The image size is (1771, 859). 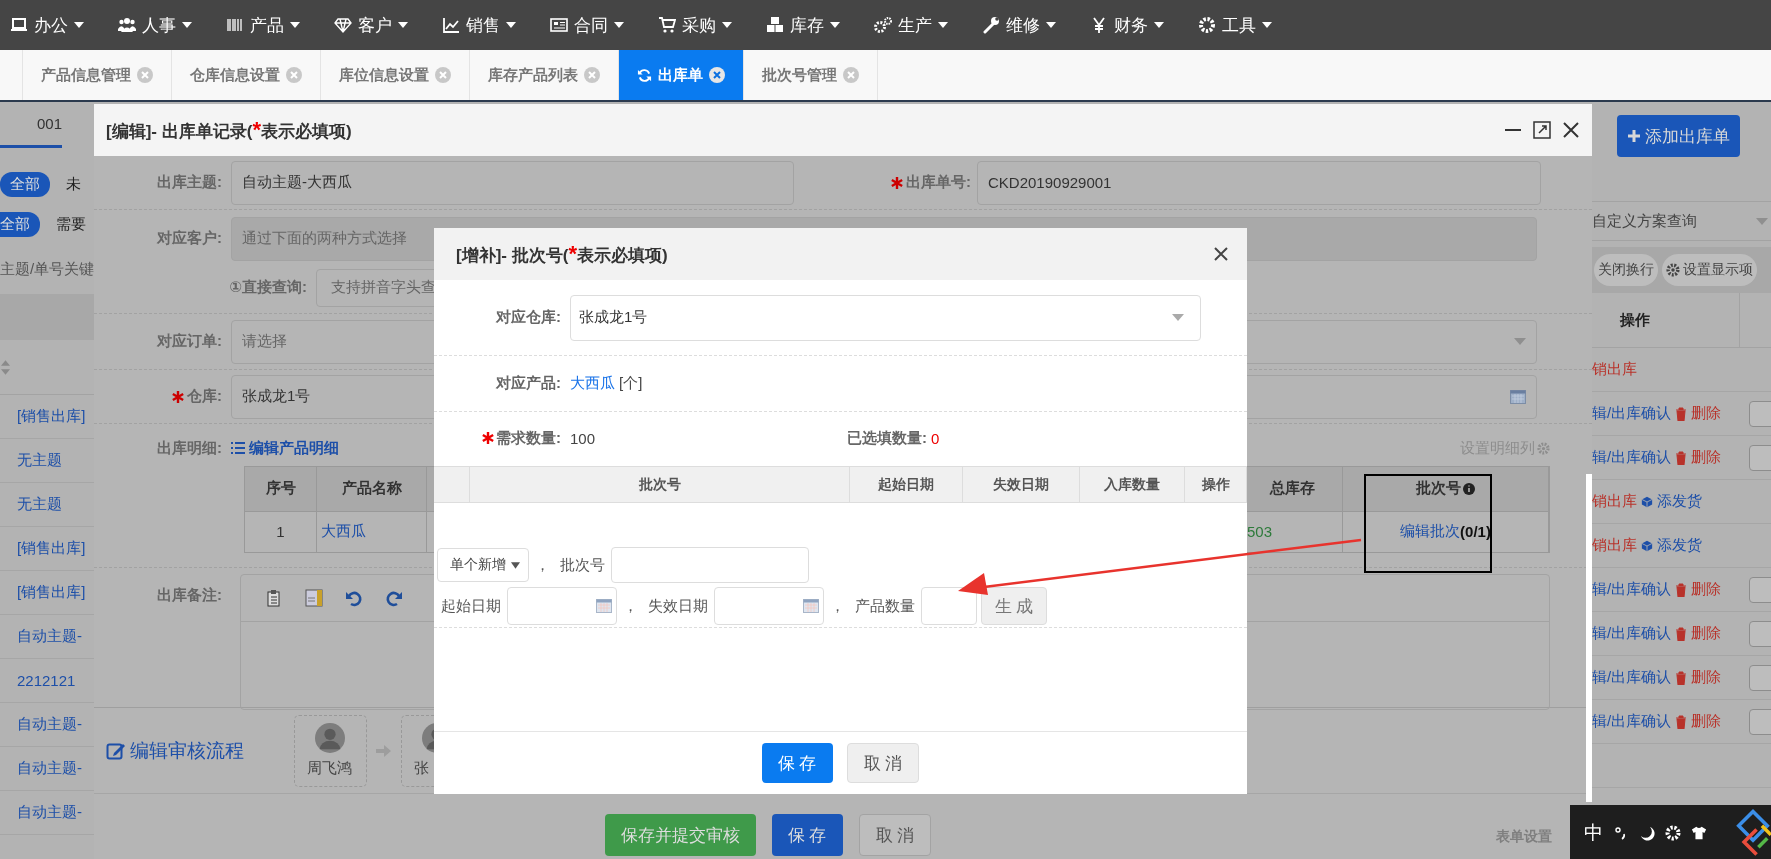 What do you see at coordinates (204, 396) in the screenshot?
I see `field-label: 仓库:` at bounding box center [204, 396].